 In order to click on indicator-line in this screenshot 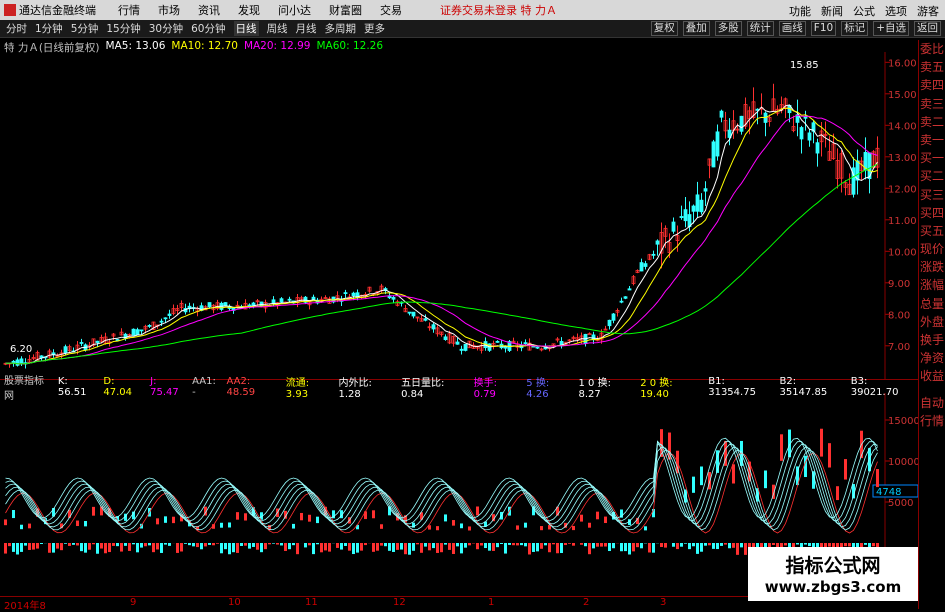, I will do `click(442, 478)`.